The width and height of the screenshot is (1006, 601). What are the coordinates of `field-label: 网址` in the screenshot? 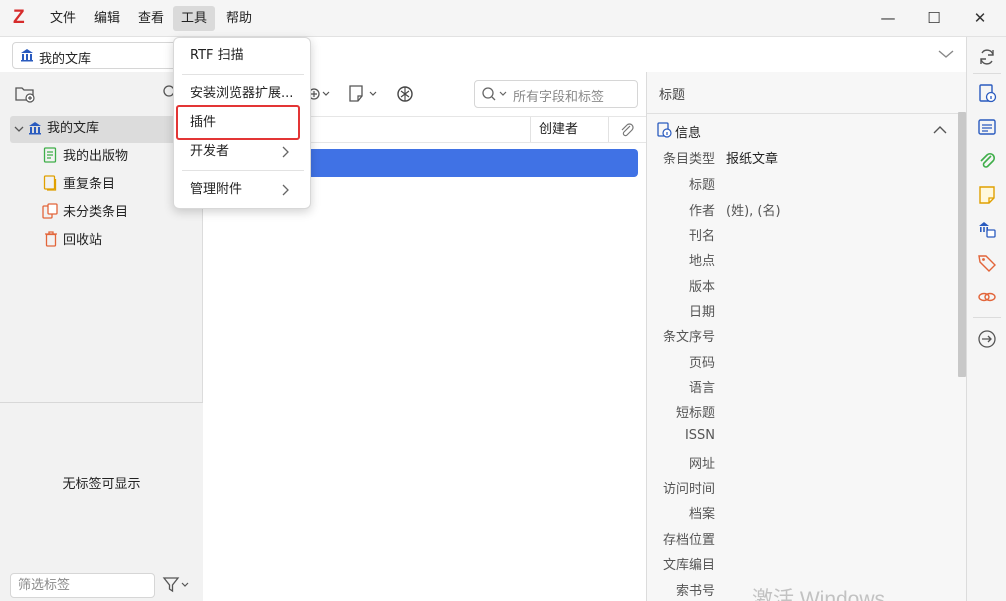 It's located at (701, 464).